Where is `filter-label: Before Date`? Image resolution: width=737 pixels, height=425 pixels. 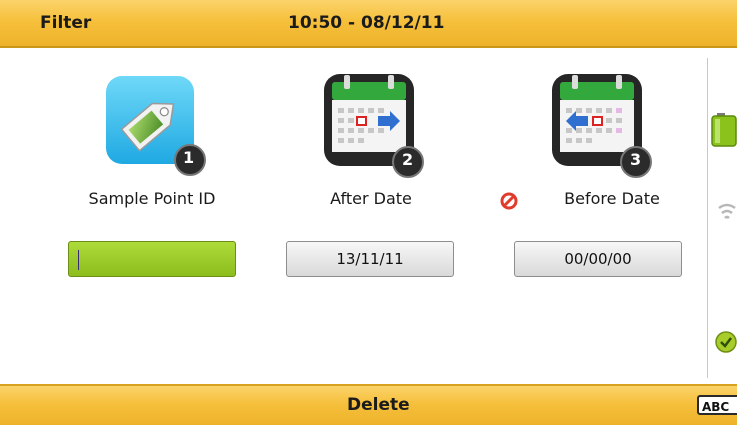
filter-label: Before Date is located at coordinates (612, 198).